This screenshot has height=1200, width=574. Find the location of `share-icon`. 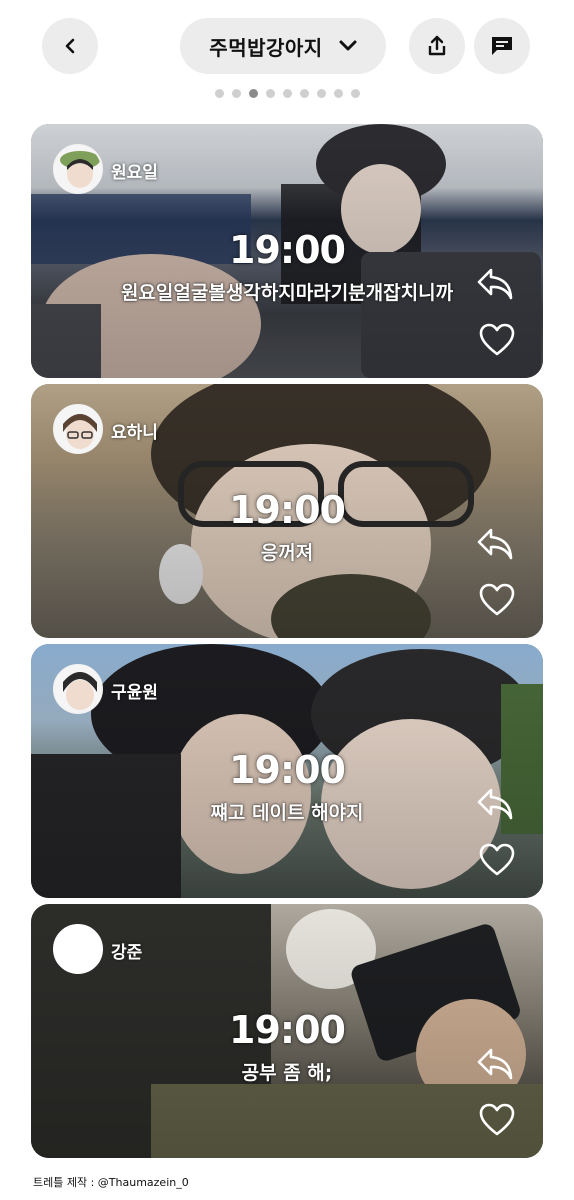

share-icon is located at coordinates (437, 45).